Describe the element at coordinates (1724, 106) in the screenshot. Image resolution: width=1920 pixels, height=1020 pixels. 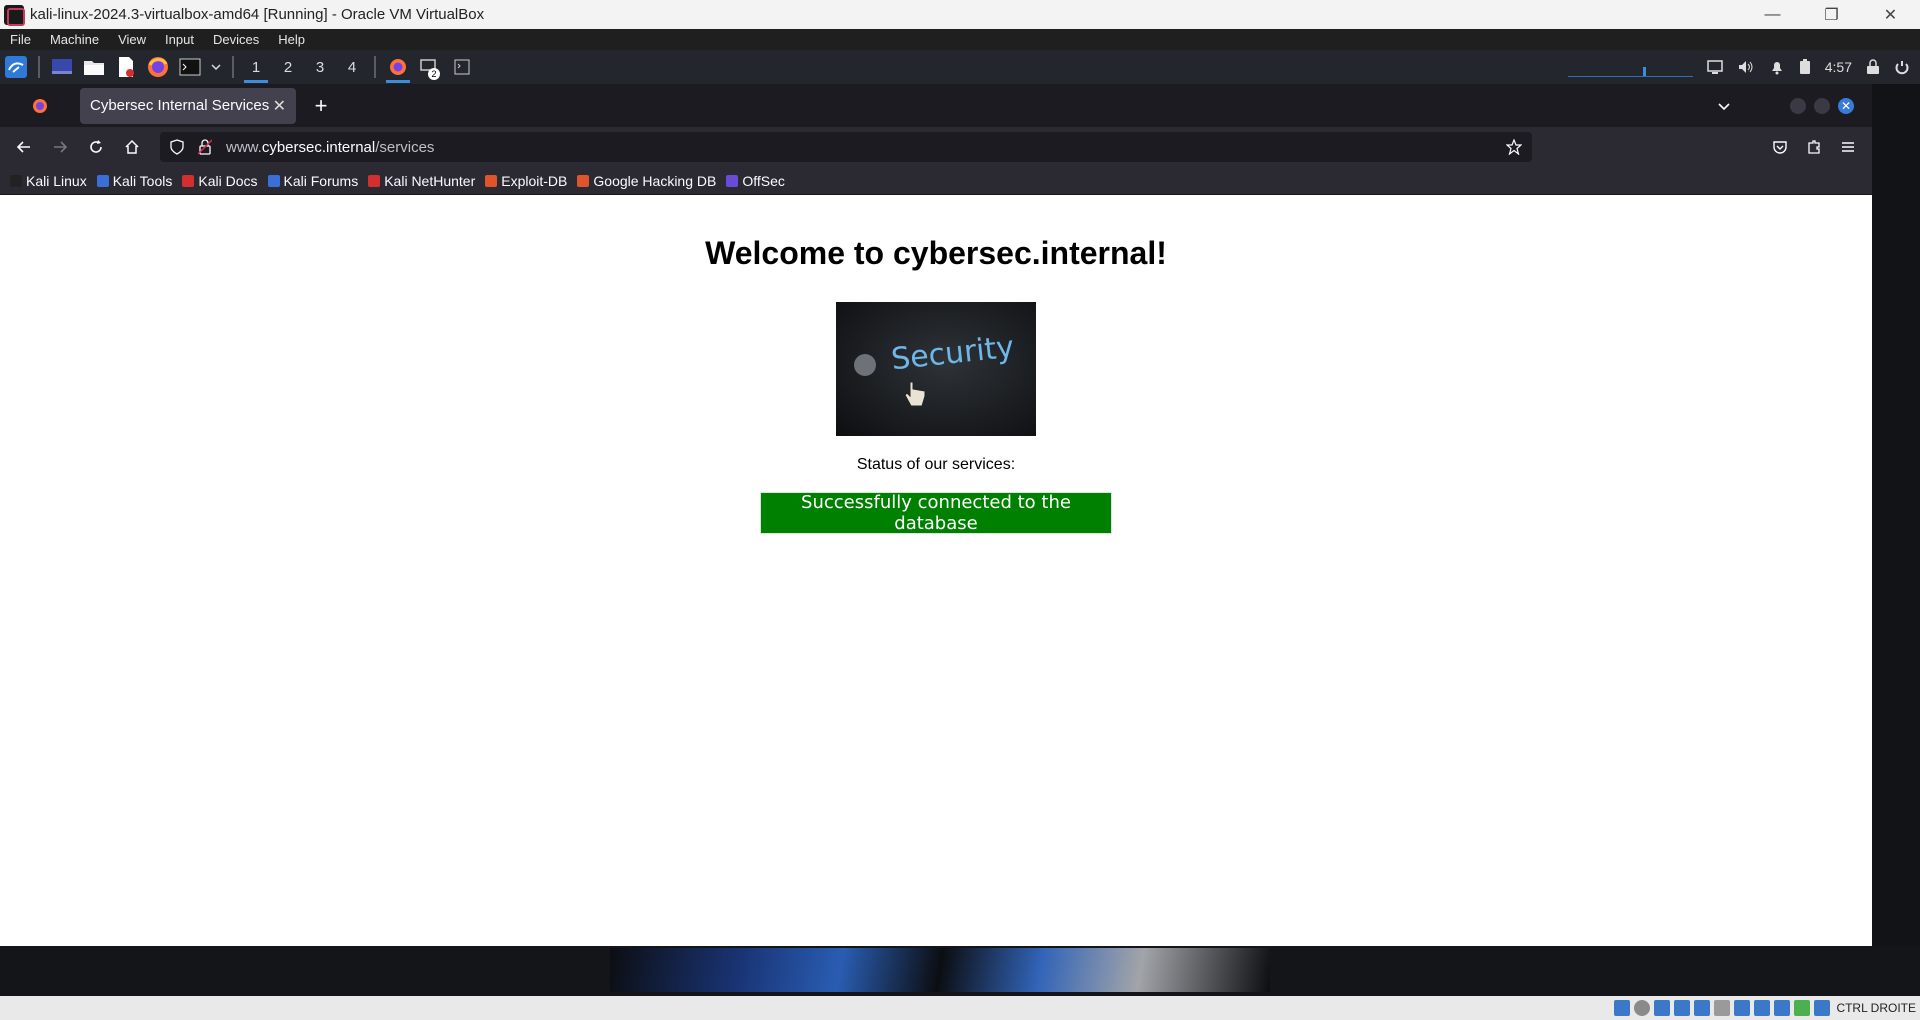
I see `list-all-tabs-icon` at that location.